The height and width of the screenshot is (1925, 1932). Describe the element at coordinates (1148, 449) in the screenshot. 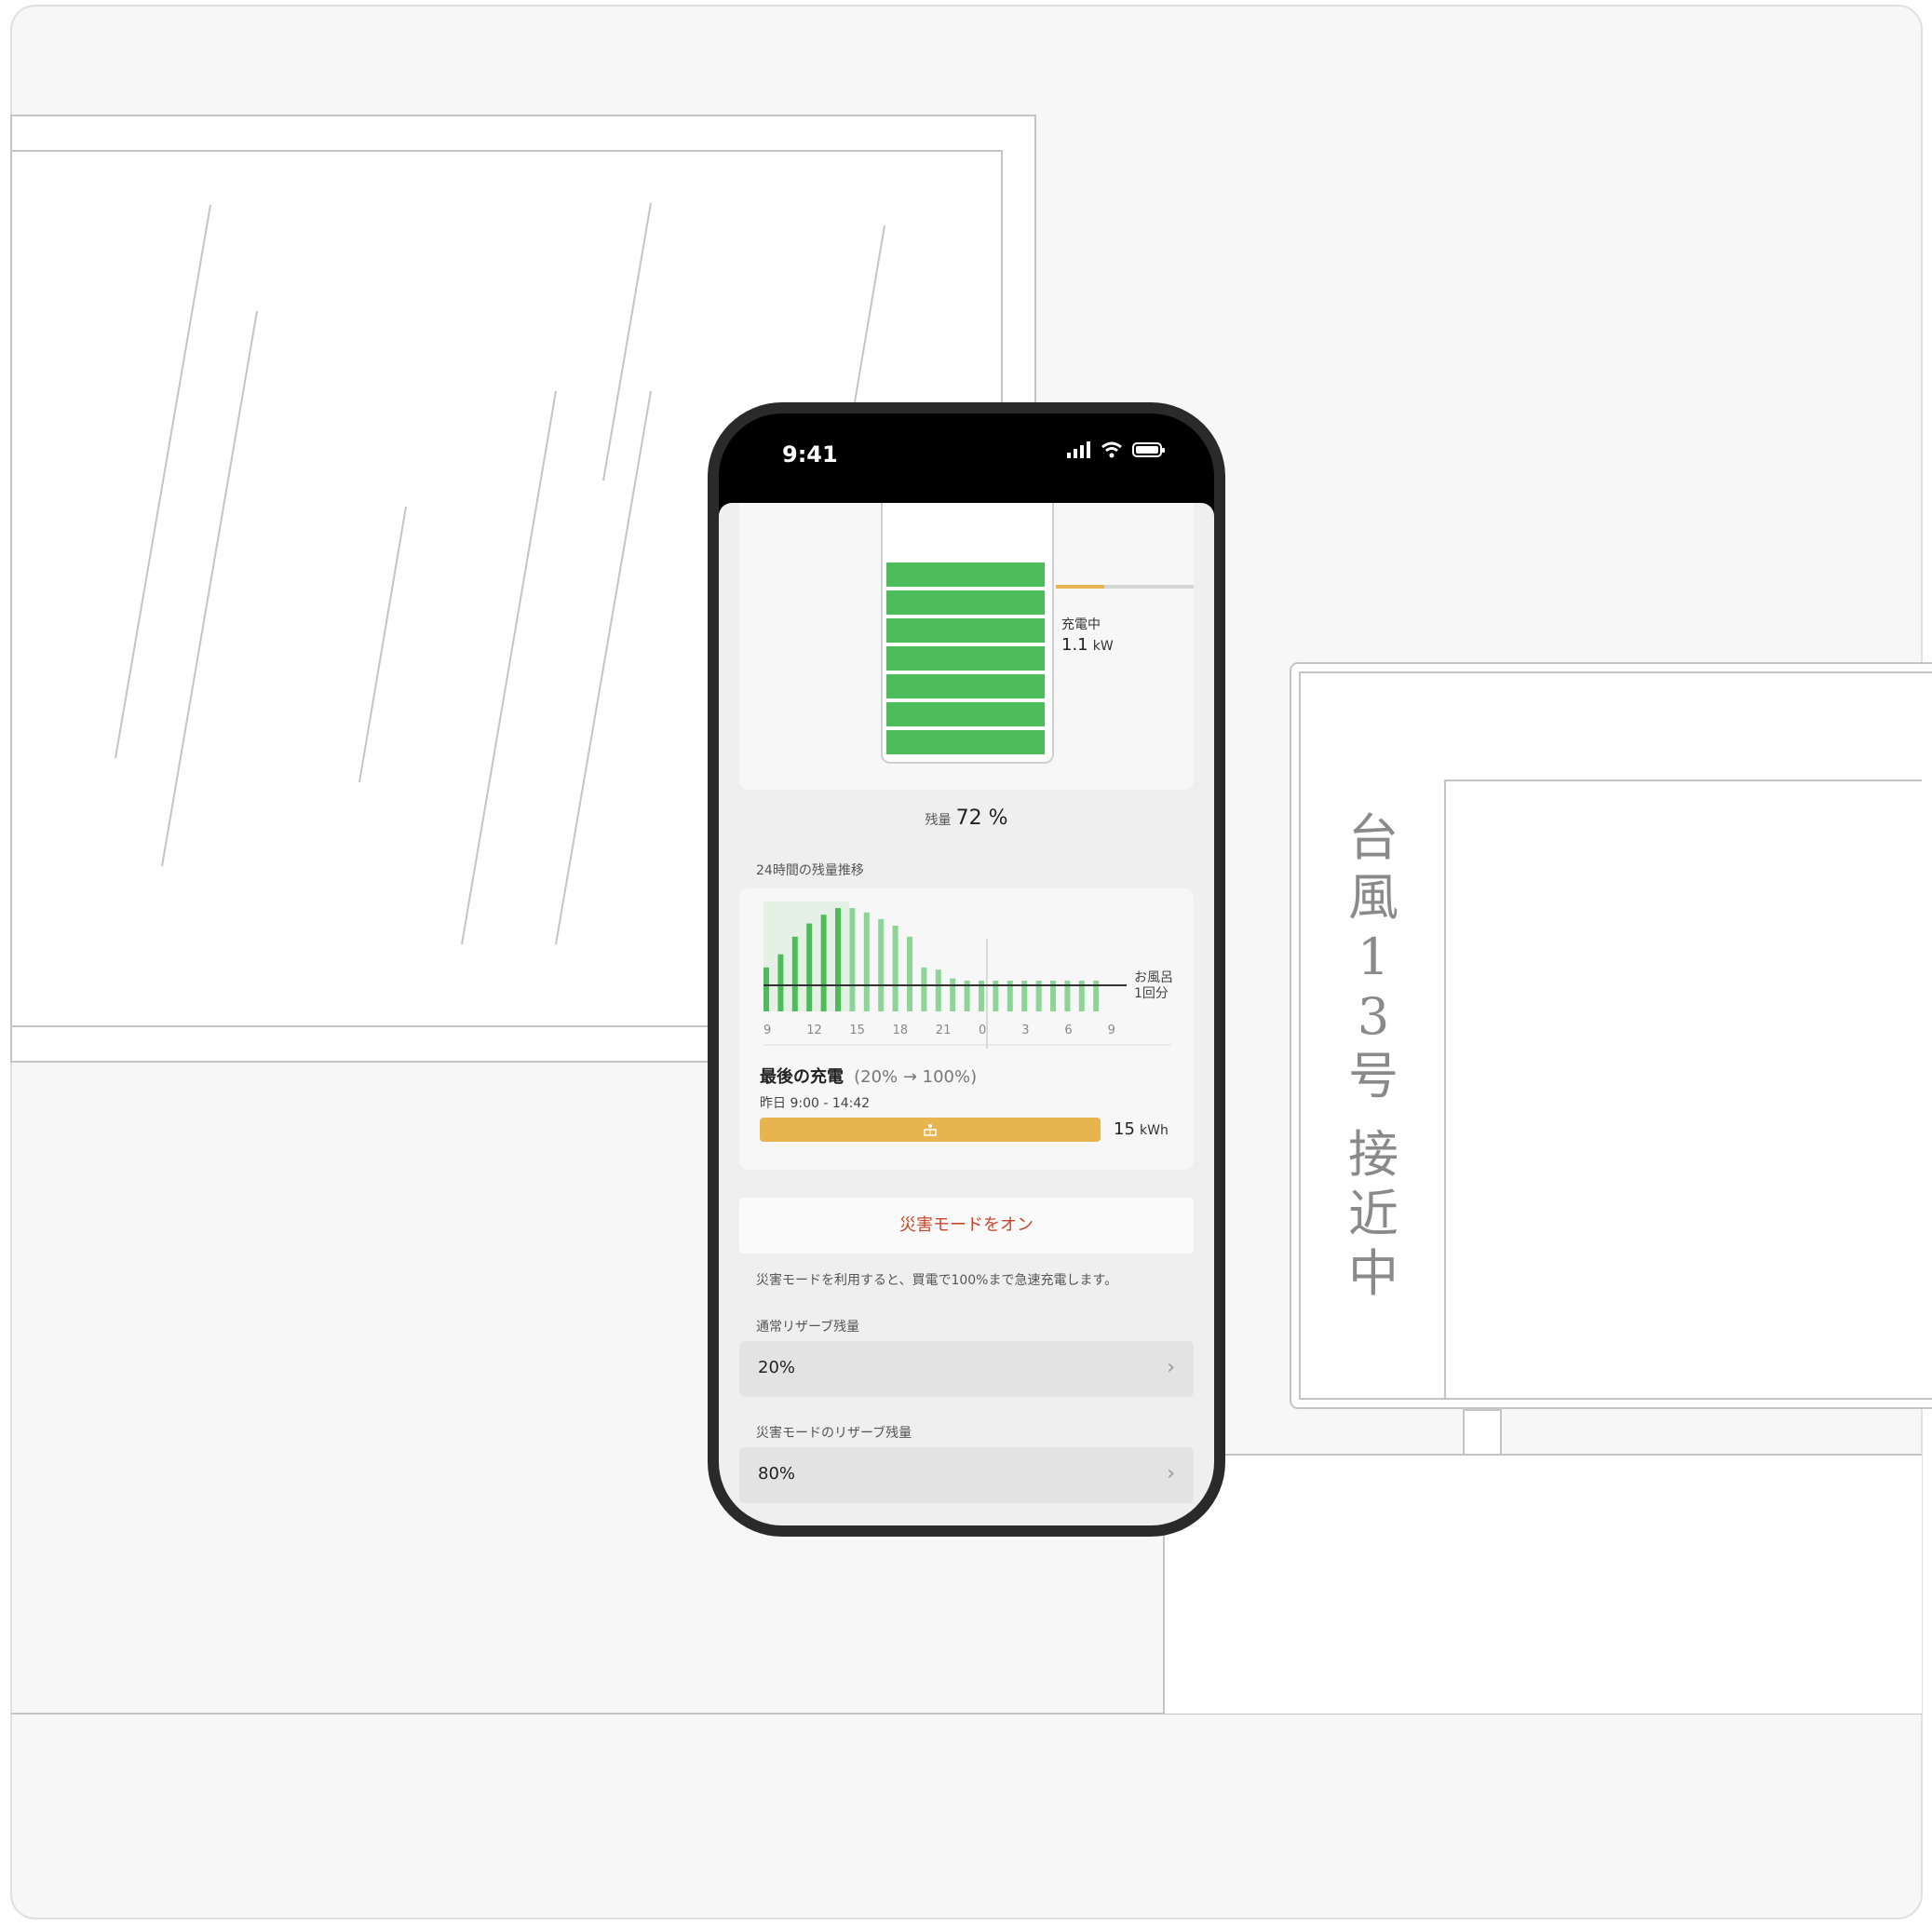

I see `battery-status-icon` at that location.